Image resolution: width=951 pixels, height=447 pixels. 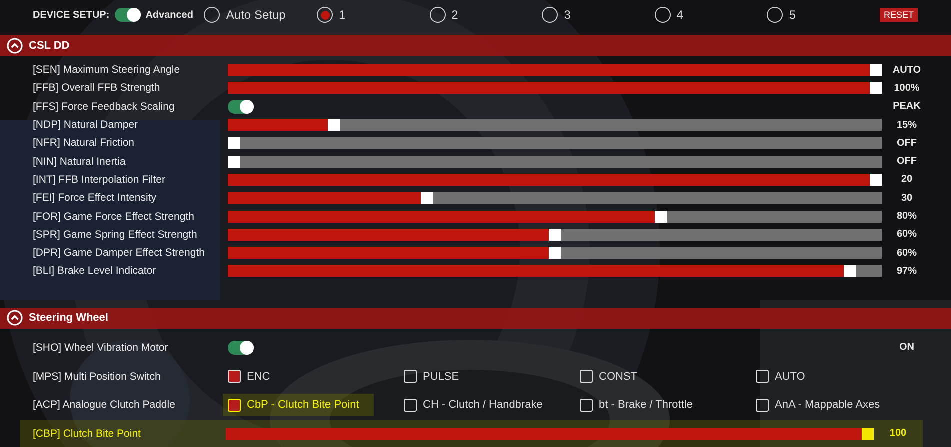 What do you see at coordinates (104, 405) in the screenshot?
I see `setting-label: [ACP] Analogue Clutch Paddle` at bounding box center [104, 405].